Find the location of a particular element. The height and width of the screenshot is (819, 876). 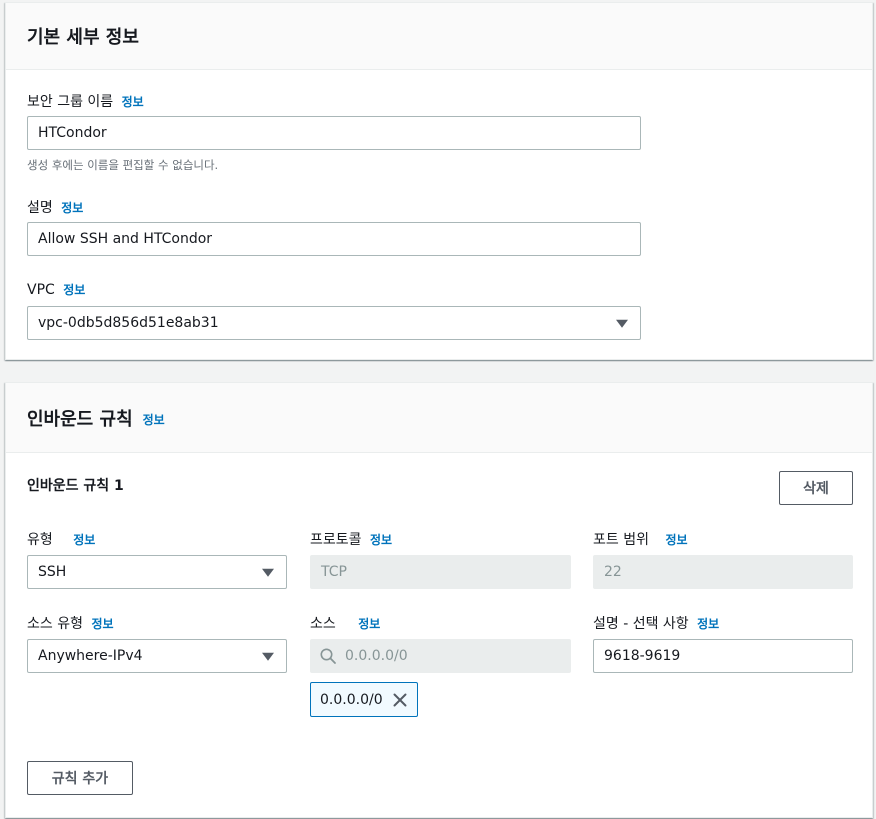

security-group-name-label-text: 보안 그룹 이름 is located at coordinates (70, 102).